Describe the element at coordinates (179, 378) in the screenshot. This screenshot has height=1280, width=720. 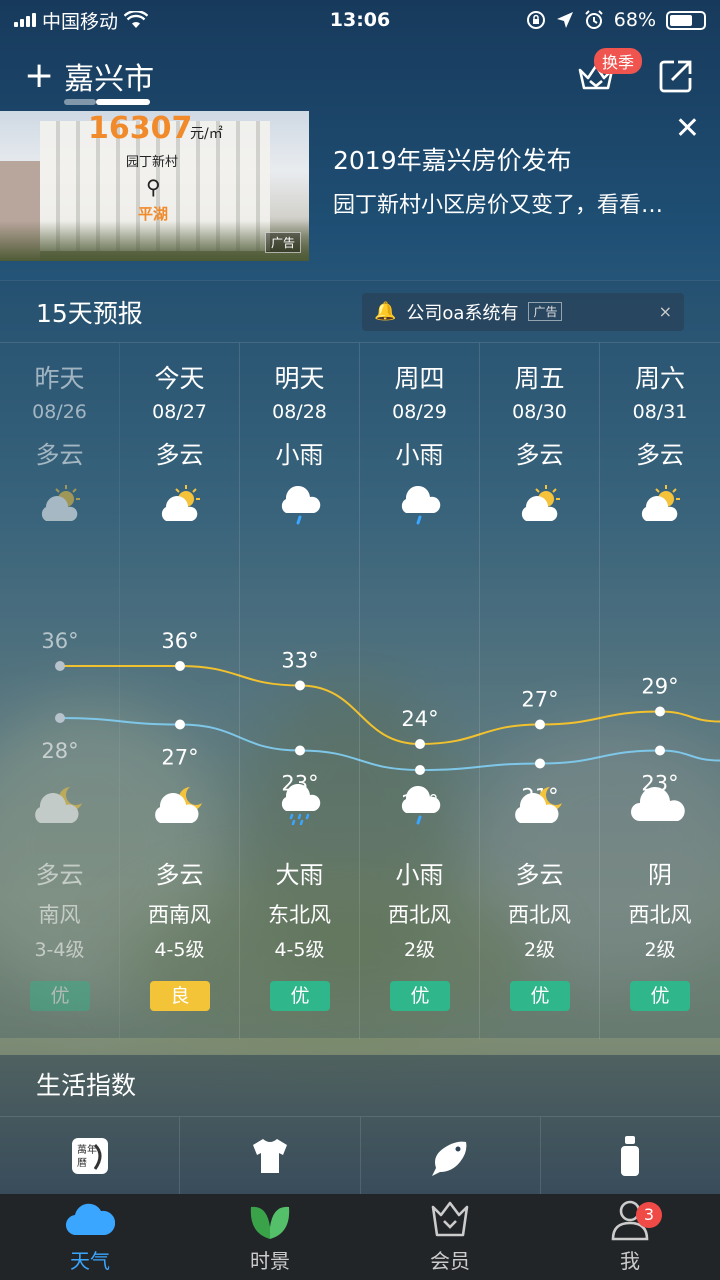
I see `day-name: 今天` at that location.